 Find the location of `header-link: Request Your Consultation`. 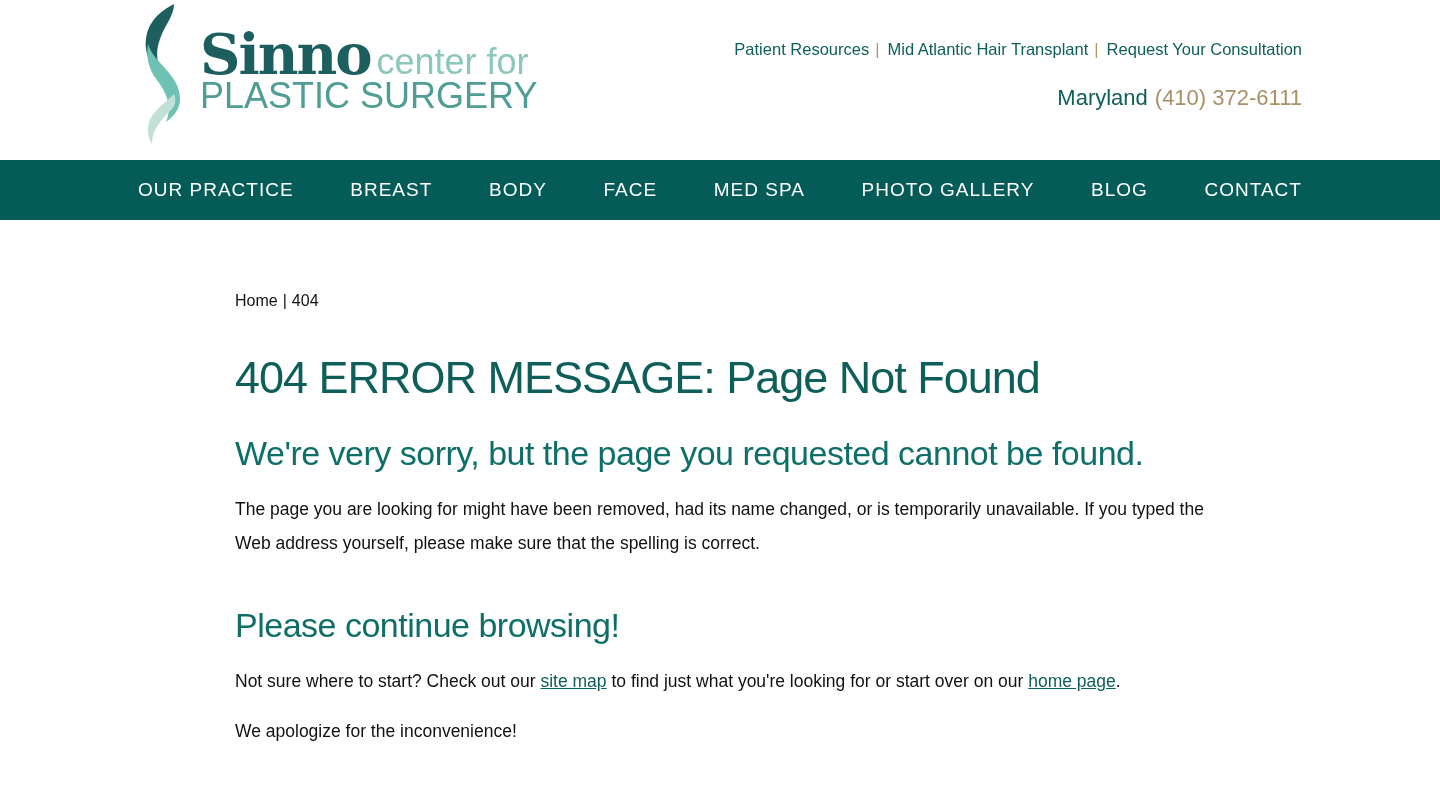

header-link: Request Your Consultation is located at coordinates (1204, 49).